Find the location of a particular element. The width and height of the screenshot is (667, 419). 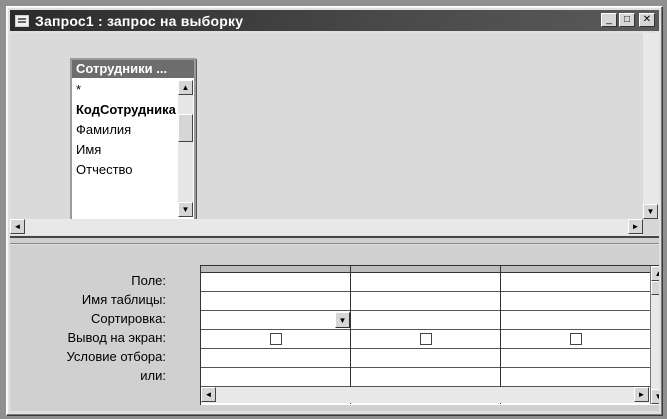

close-icon: ✕ is located at coordinates (647, 19).